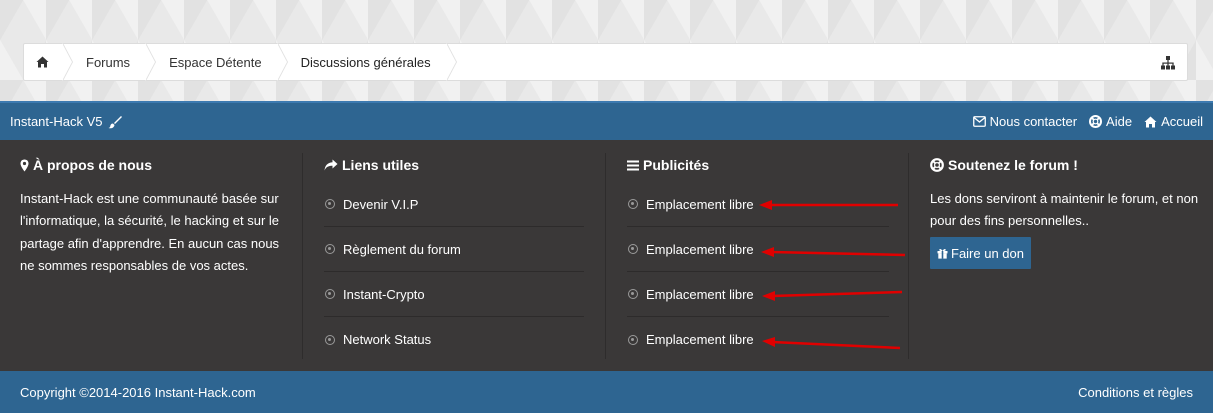 The width and height of the screenshot is (1213, 413). I want to click on donate-button-label: Faire un don, so click(987, 253).